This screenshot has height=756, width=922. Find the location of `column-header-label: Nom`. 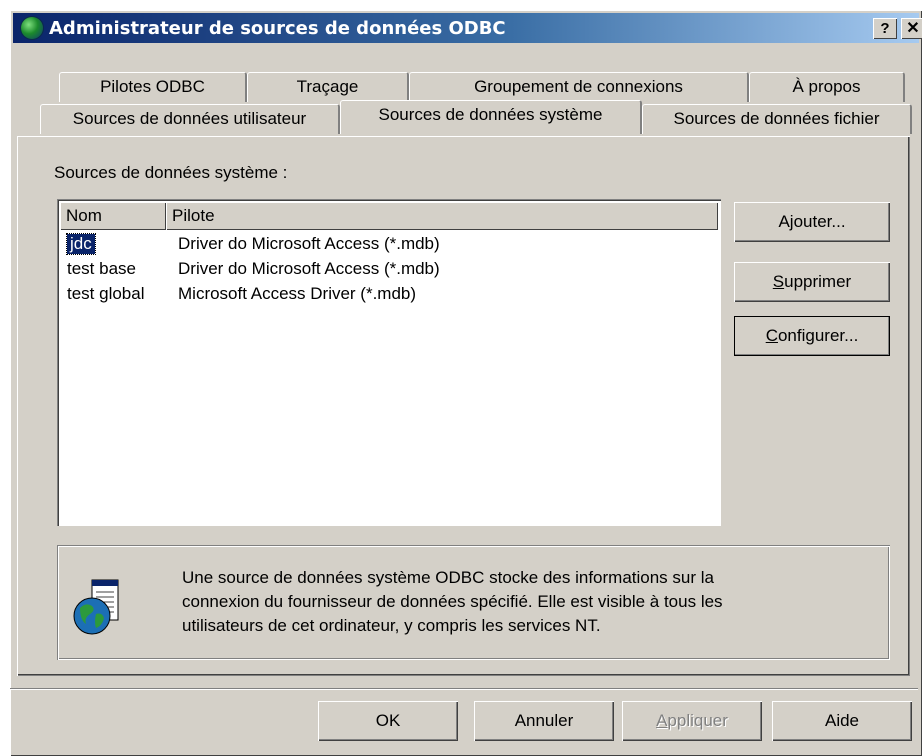

column-header-label: Nom is located at coordinates (84, 215).